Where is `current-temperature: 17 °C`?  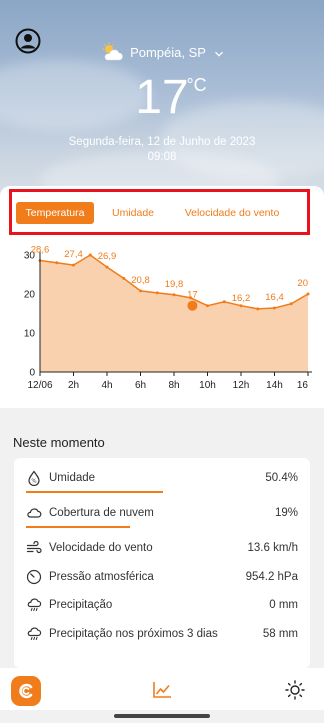
current-temperature: 17 °C is located at coordinates (162, 98).